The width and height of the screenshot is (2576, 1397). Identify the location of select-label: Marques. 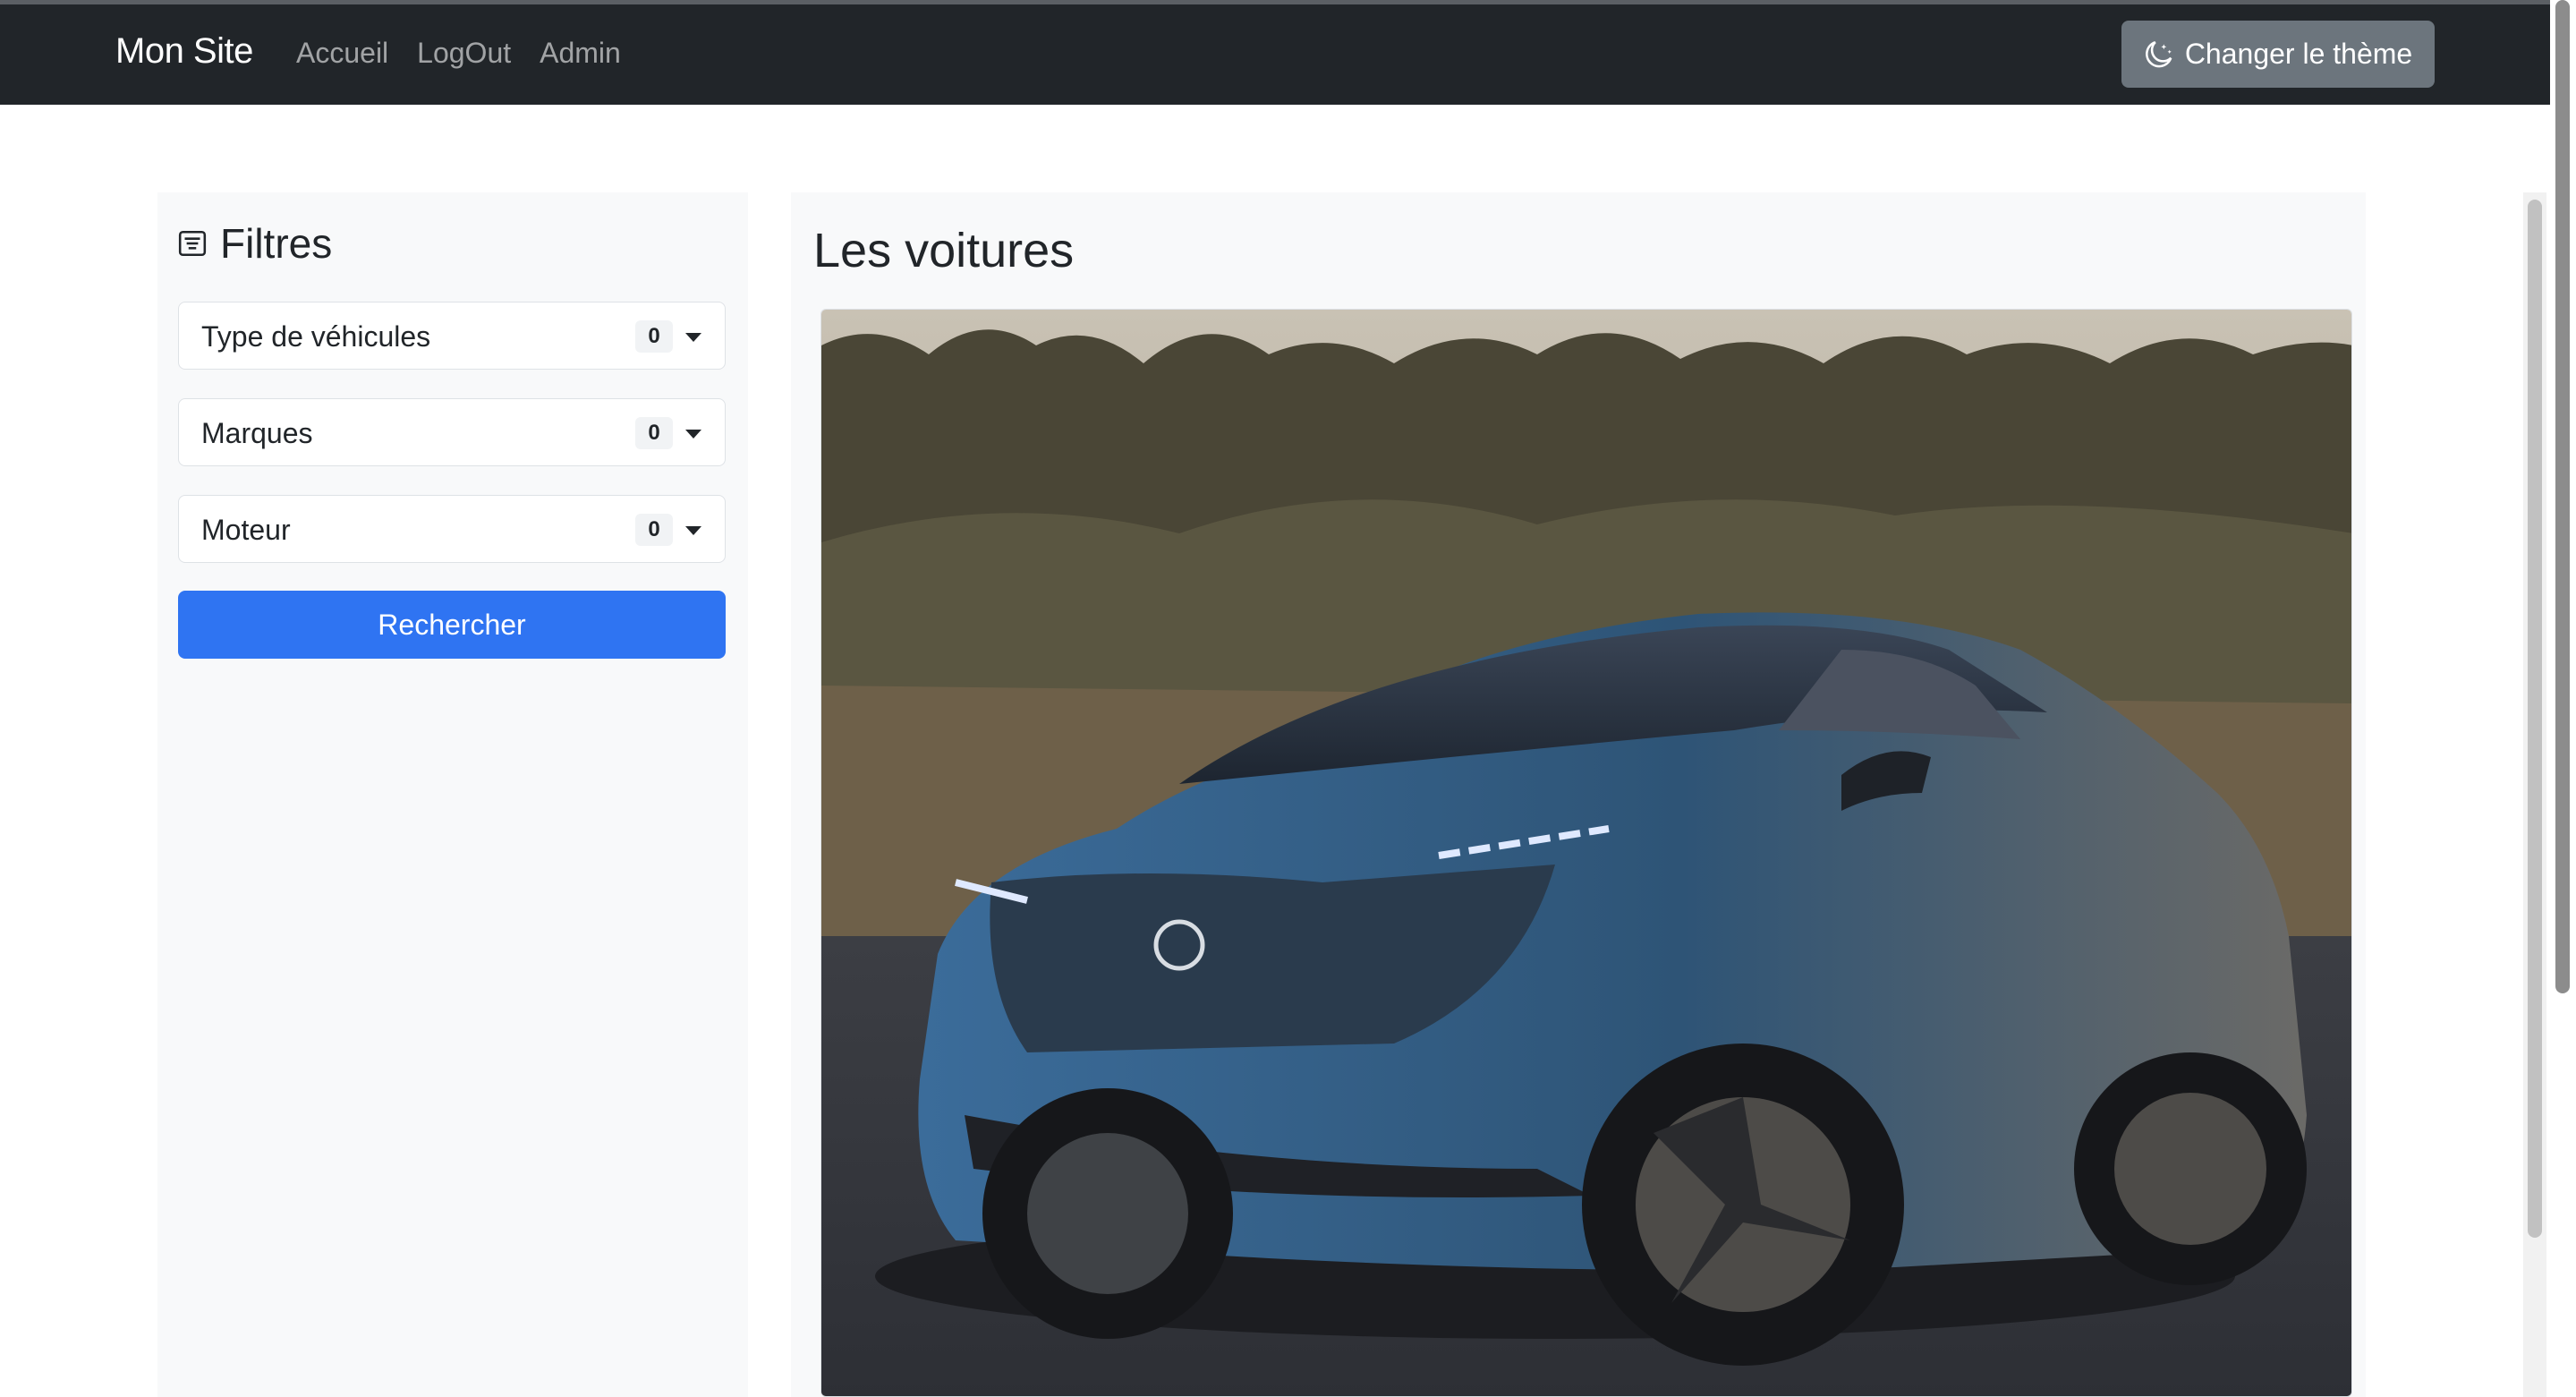
(257, 433).